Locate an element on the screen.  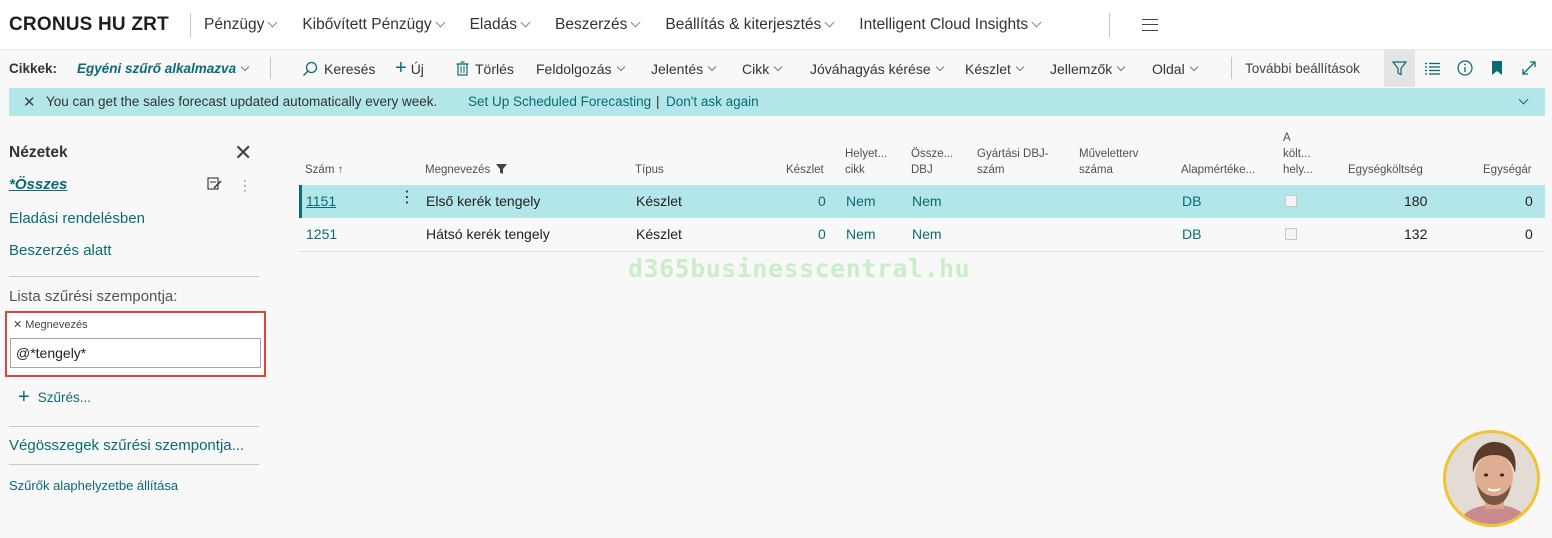
item-unit-cost: 132 is located at coordinates (1416, 234).